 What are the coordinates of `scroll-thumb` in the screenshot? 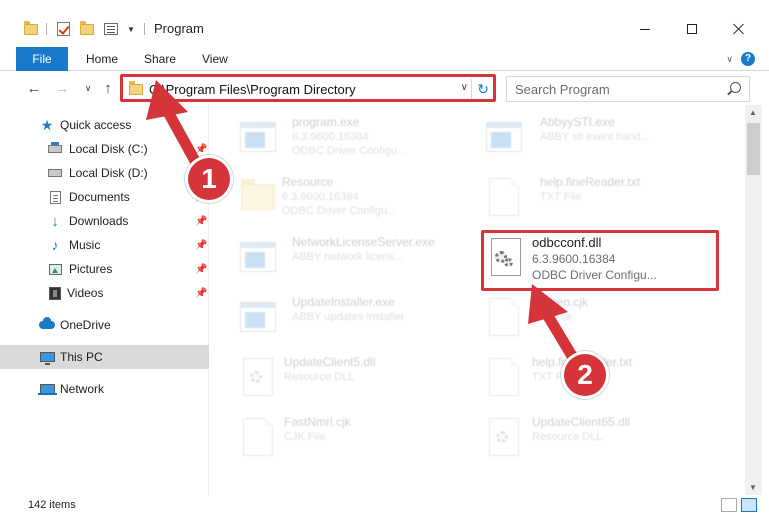 It's located at (753, 149).